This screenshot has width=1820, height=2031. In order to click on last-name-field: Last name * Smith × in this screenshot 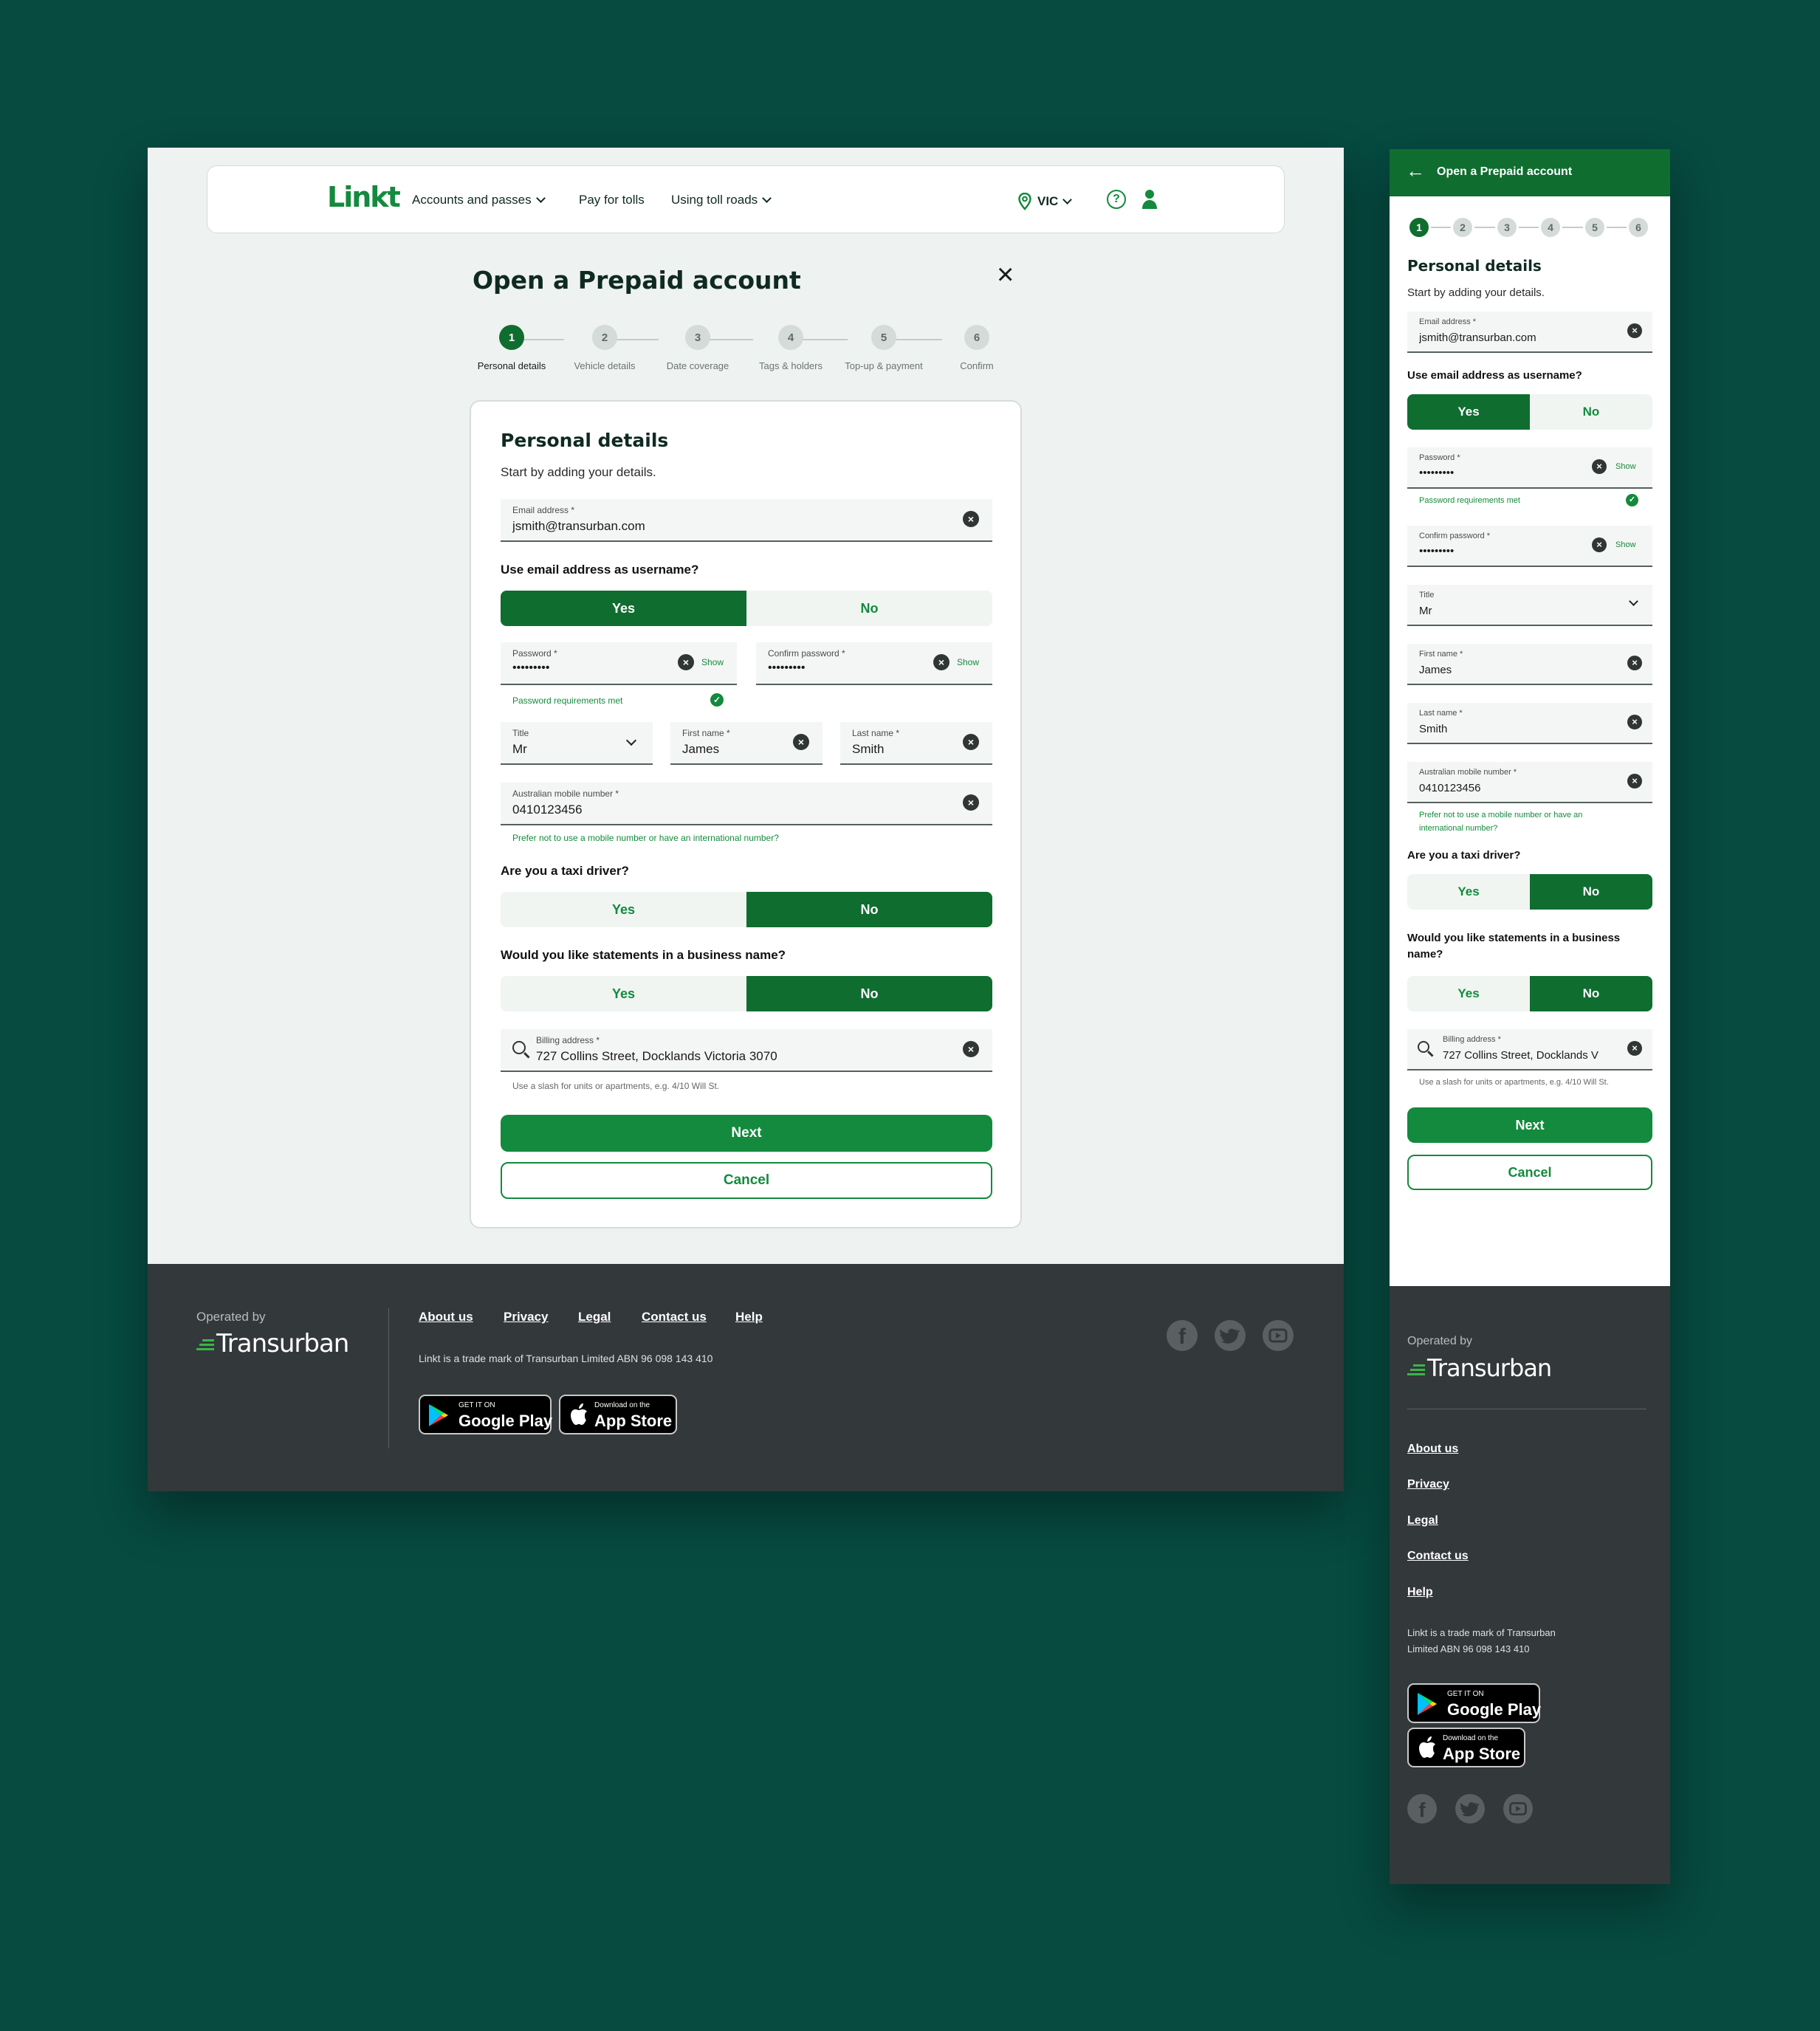, I will do `click(916, 743)`.